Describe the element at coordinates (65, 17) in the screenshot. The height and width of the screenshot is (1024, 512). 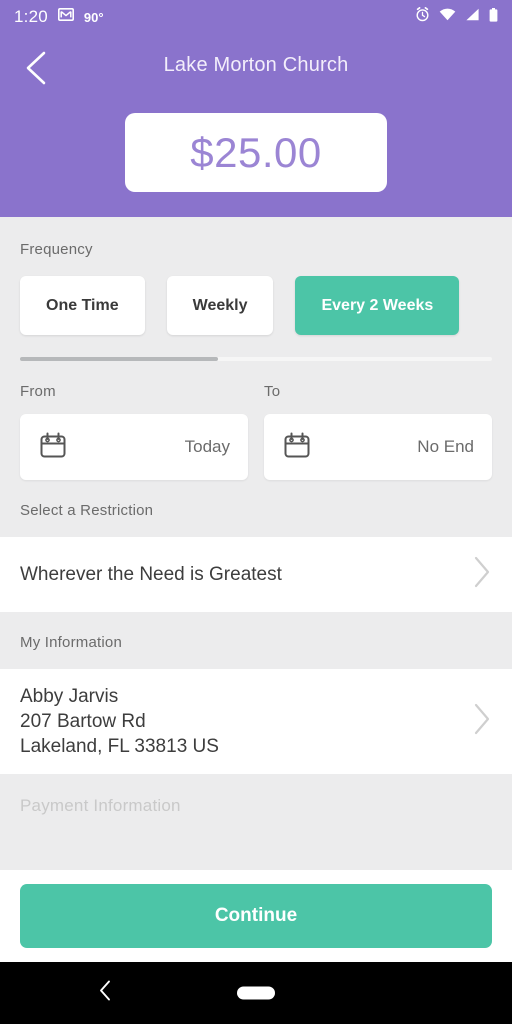
I see `mail-icon` at that location.